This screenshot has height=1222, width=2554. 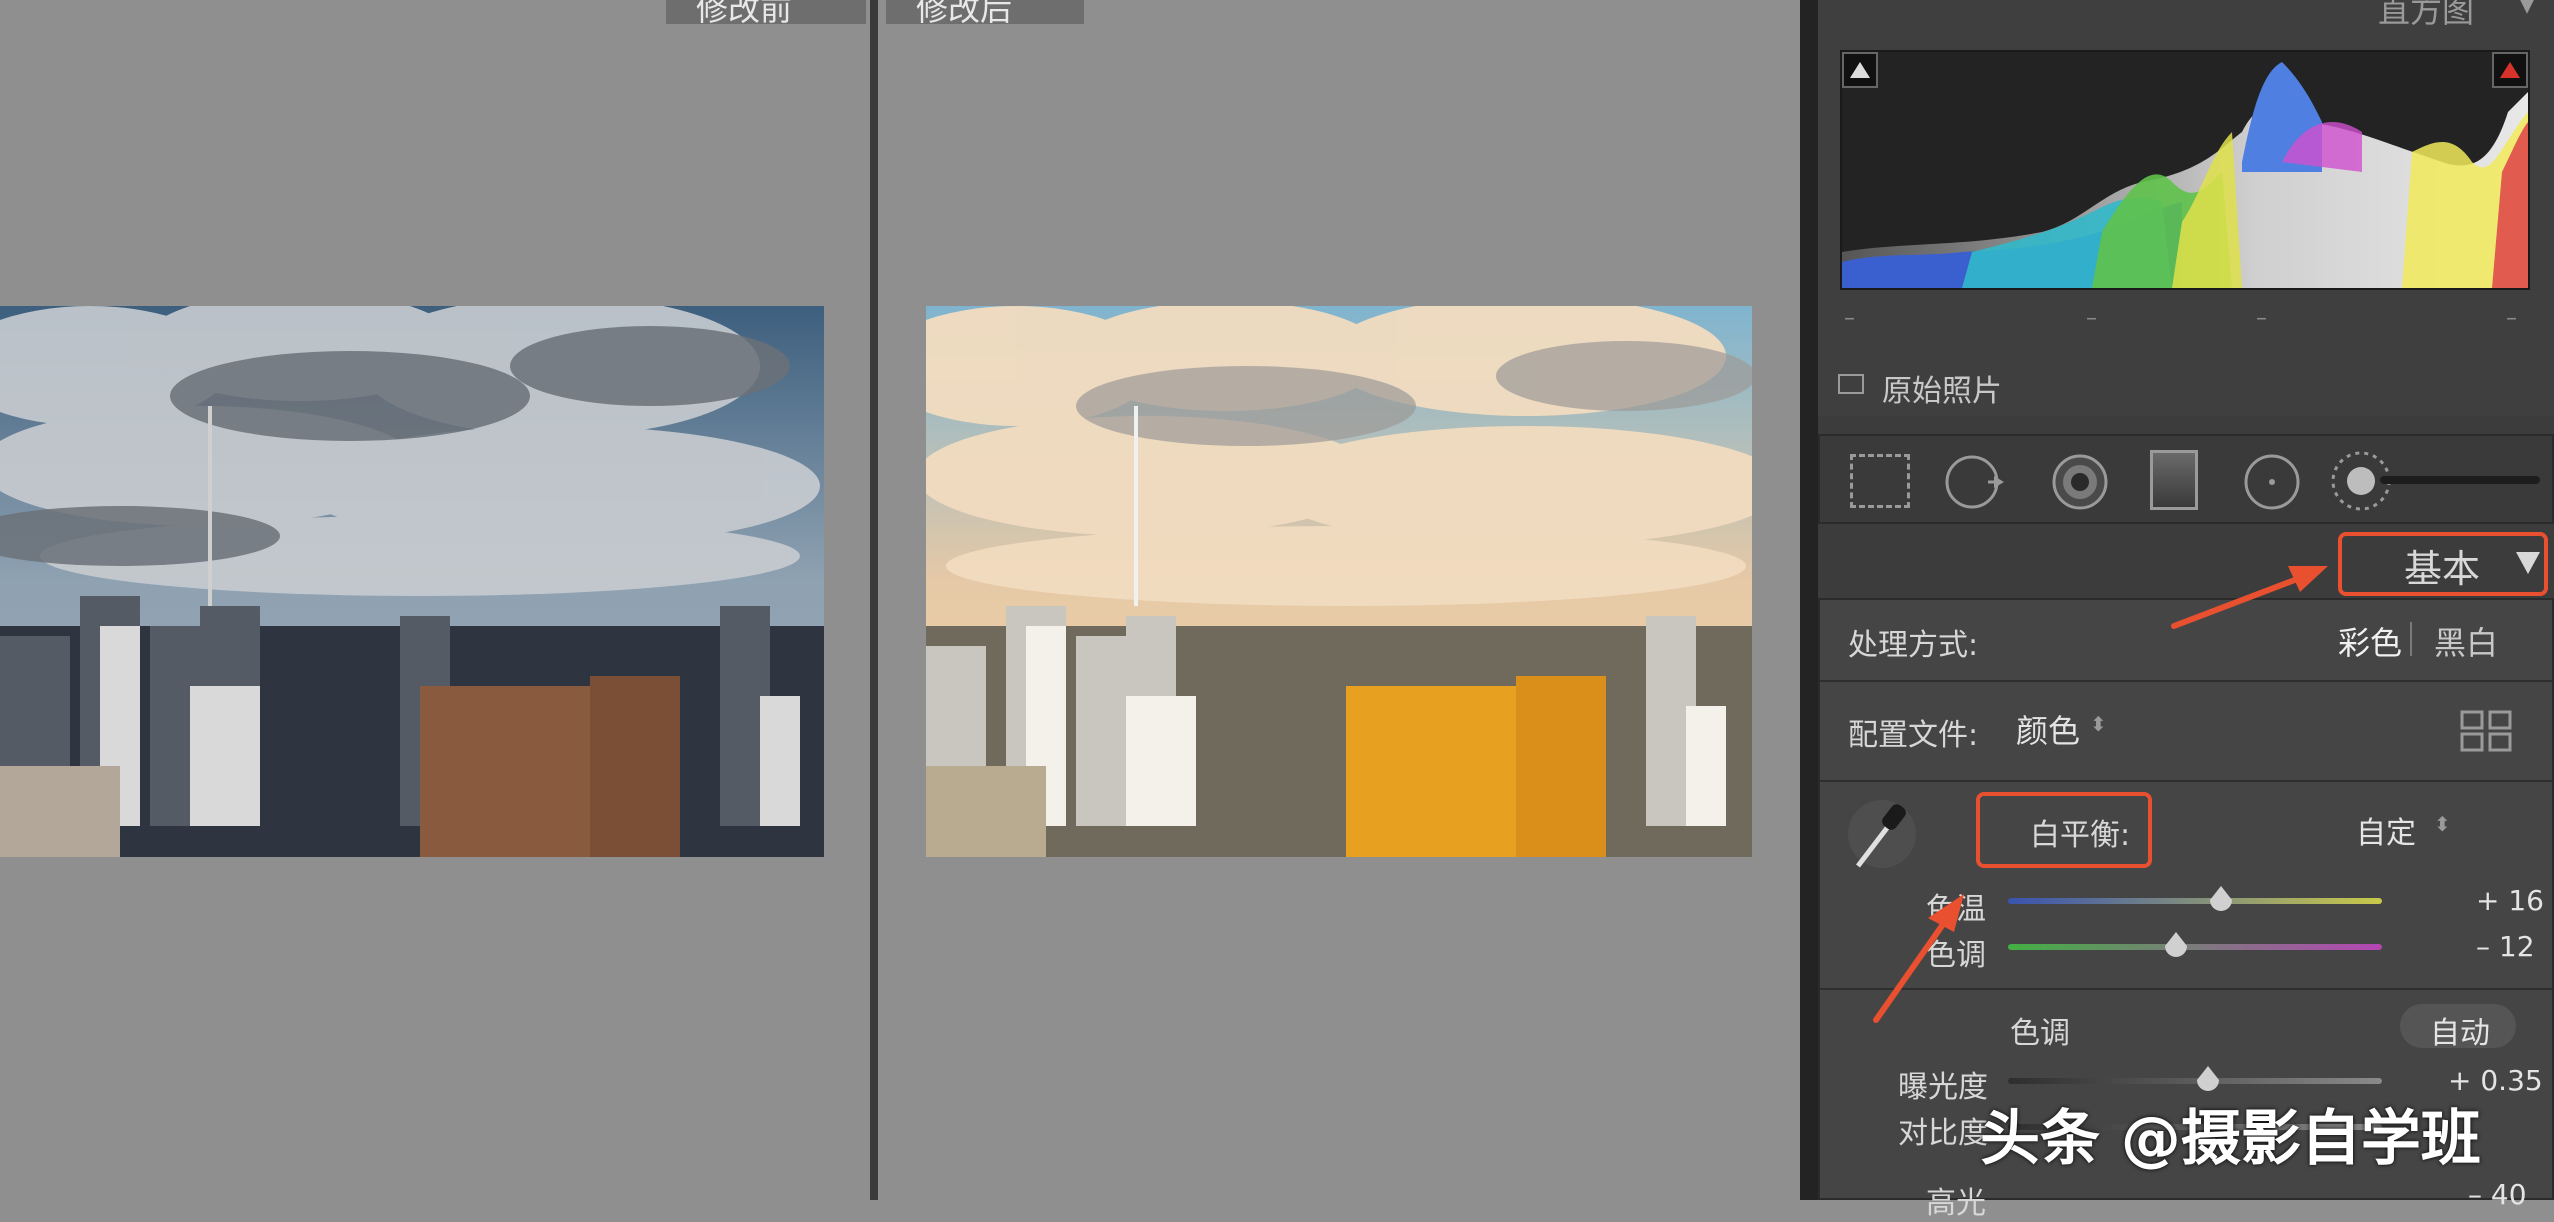 What do you see at coordinates (2100, 794) in the screenshot?
I see `annotation-arrows` at bounding box center [2100, 794].